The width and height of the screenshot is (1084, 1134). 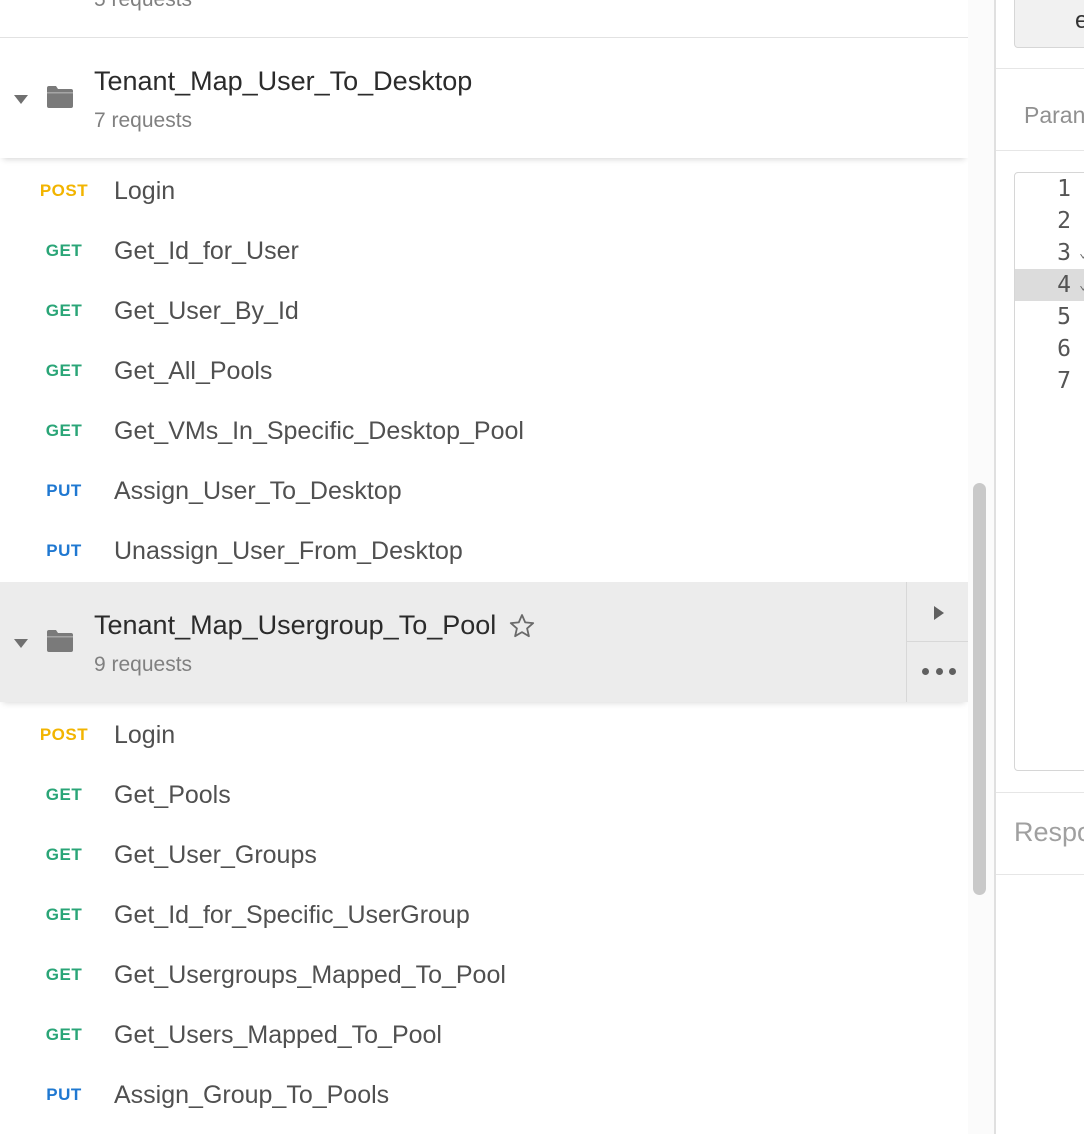 I want to click on response-section-title: Respo, so click(x=1049, y=832).